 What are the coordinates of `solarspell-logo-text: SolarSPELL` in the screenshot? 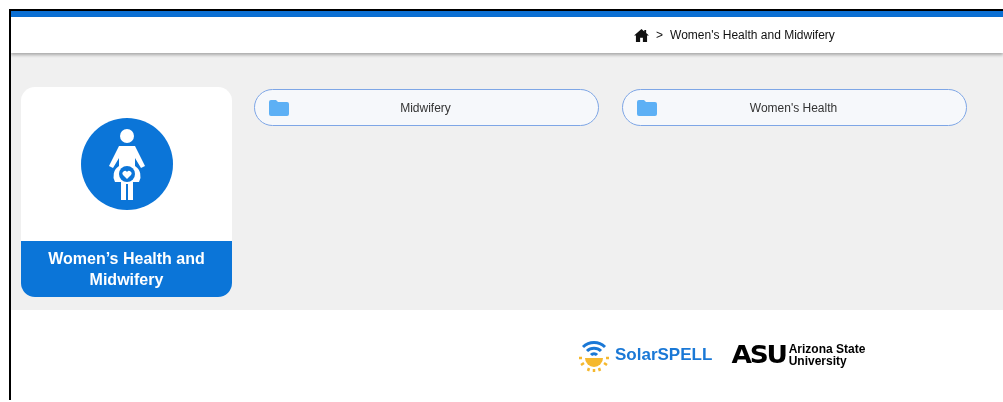 It's located at (664, 355).